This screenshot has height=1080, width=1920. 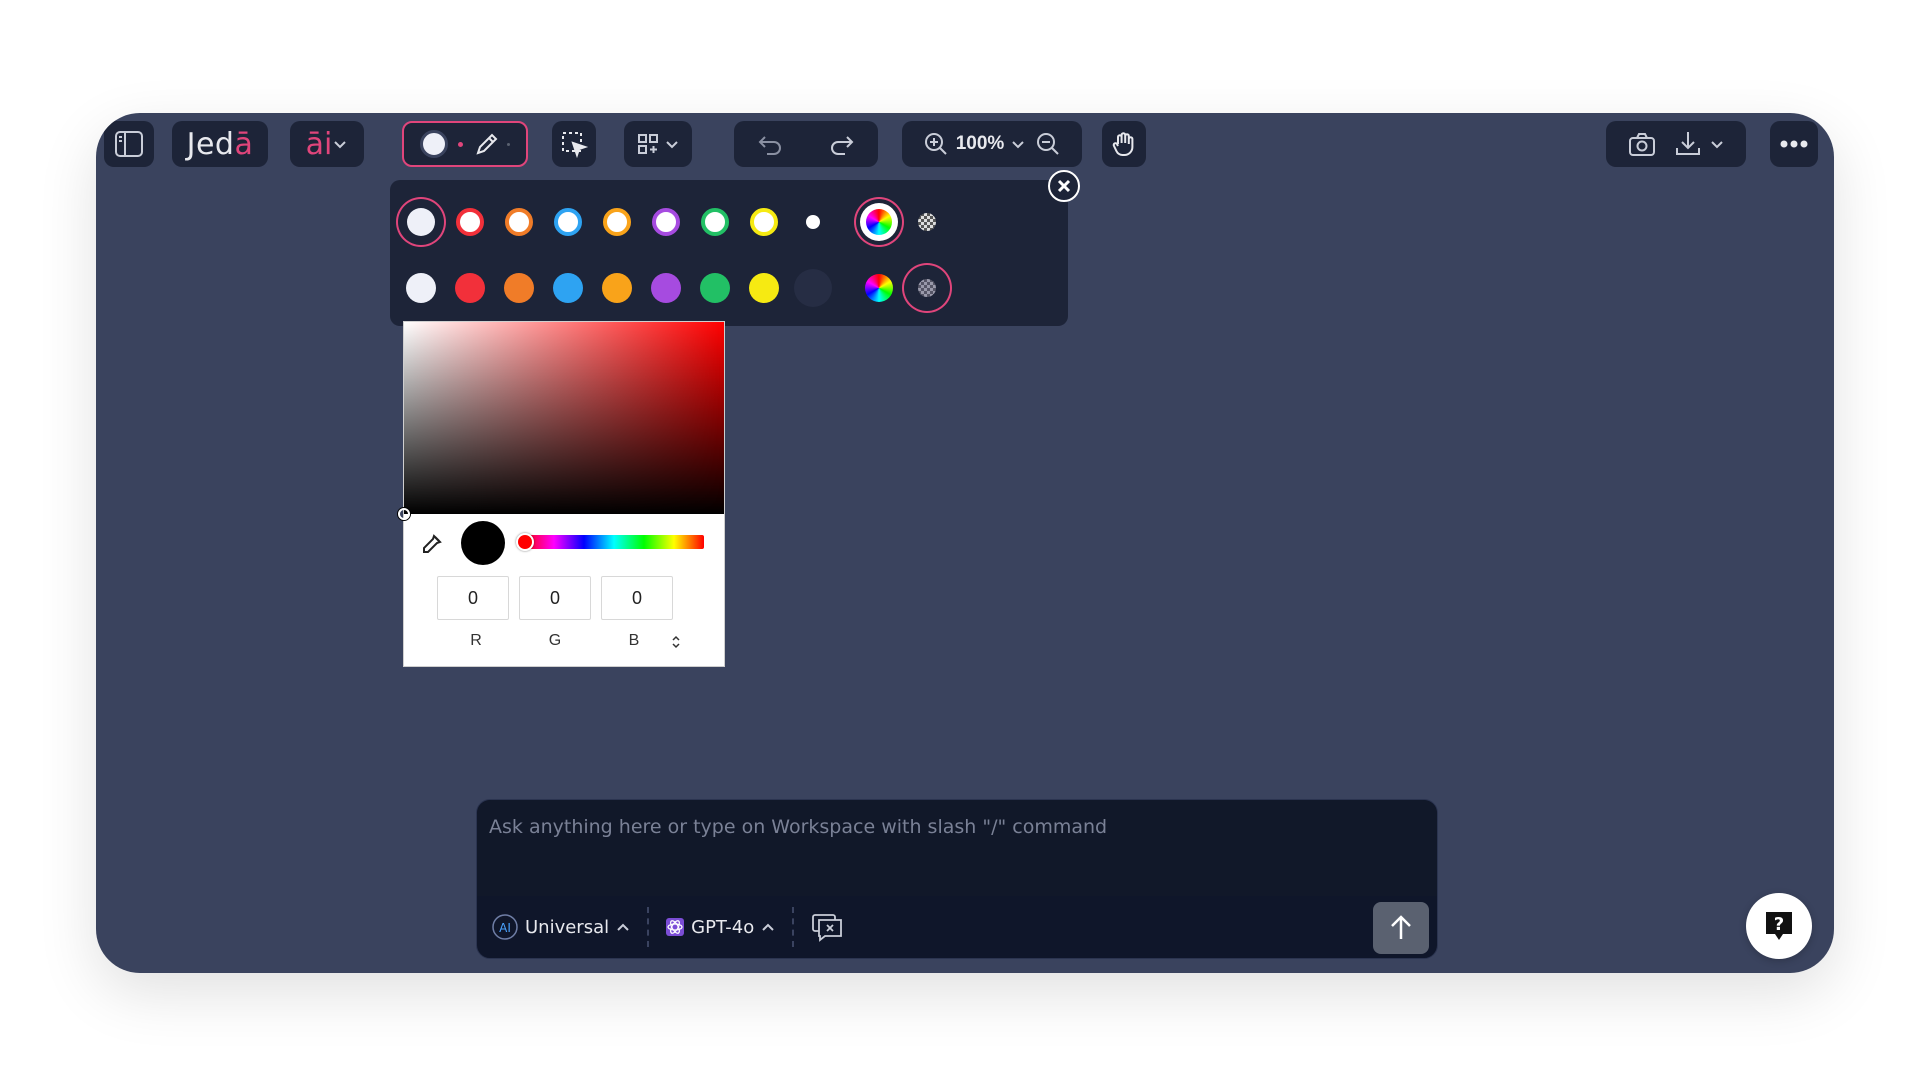 I want to click on custom-fill-color-swatch, so click(x=879, y=288).